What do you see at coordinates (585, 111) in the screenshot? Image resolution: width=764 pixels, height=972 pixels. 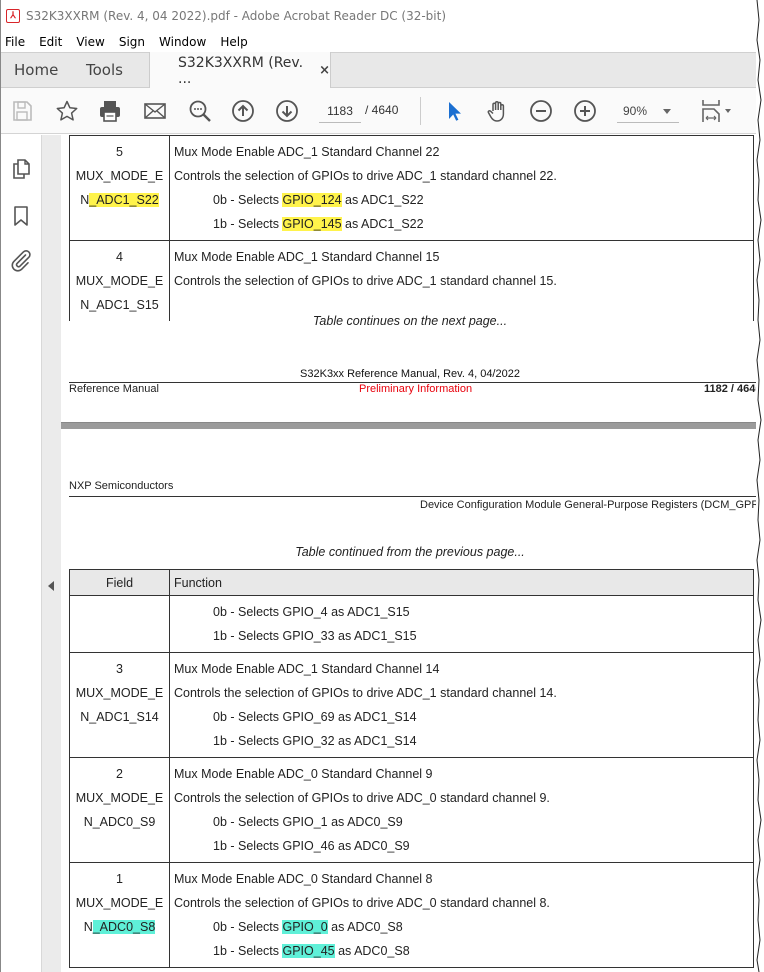 I see `zoom-in-icon` at bounding box center [585, 111].